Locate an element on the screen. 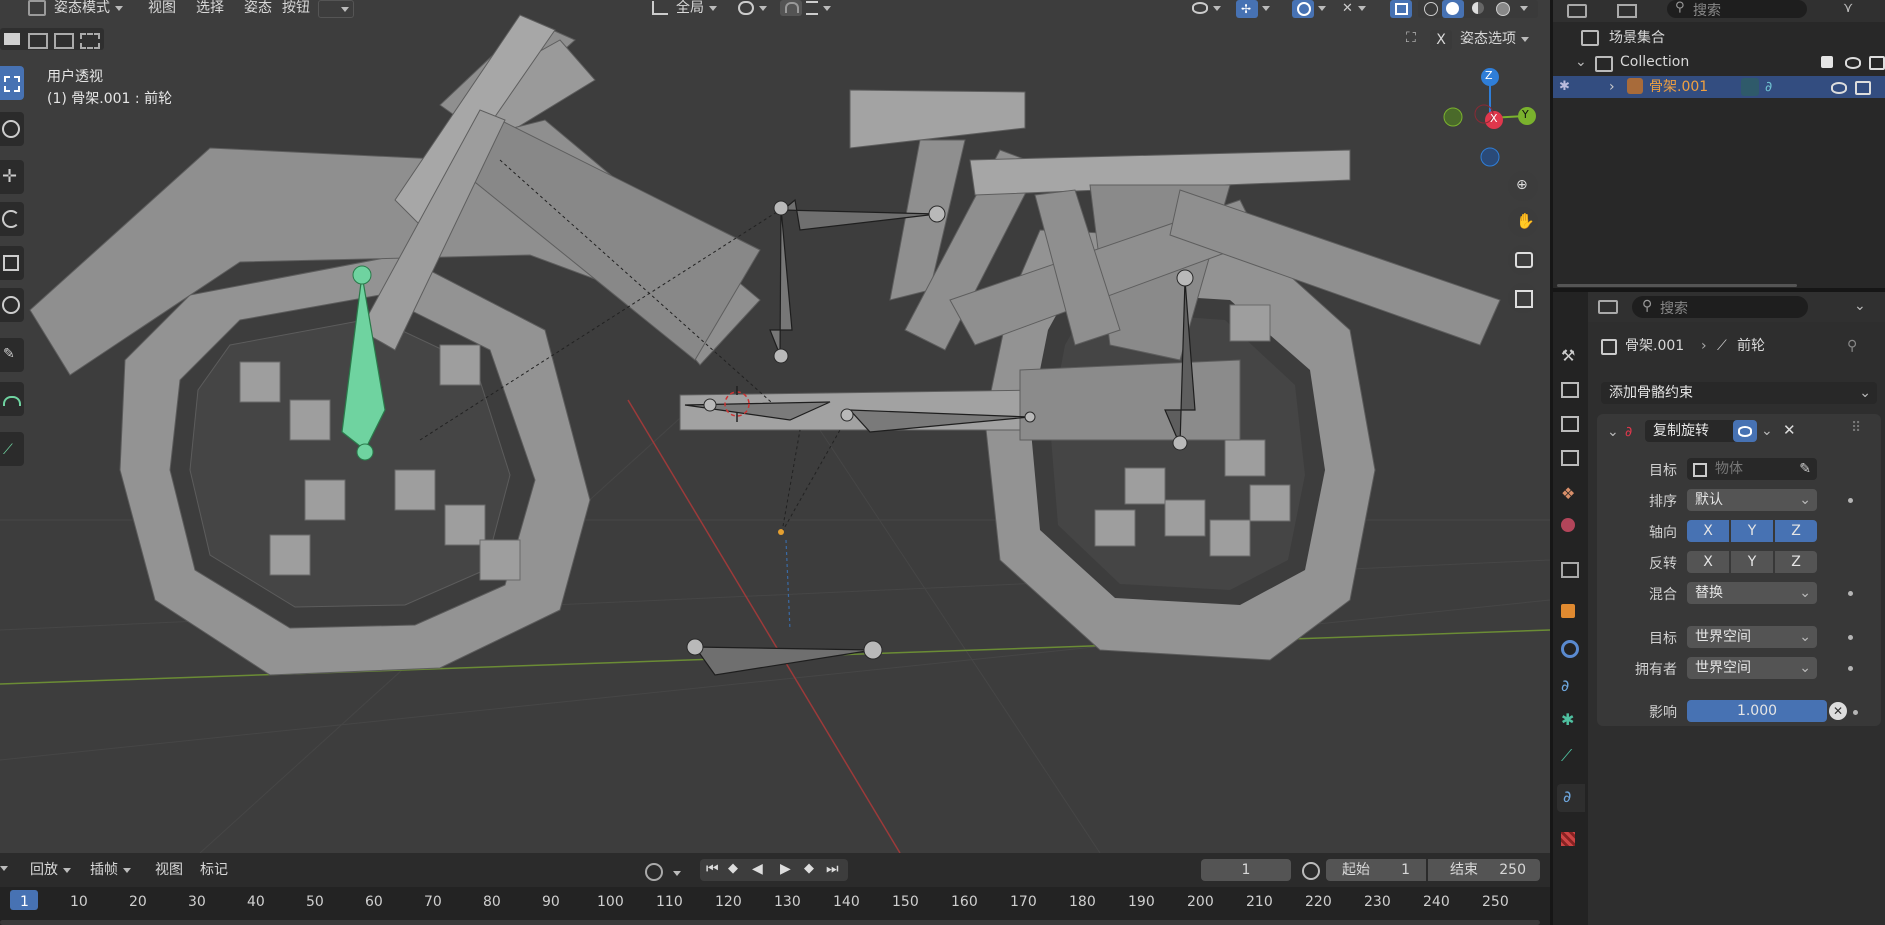 The image size is (1885, 925). rotate-tool is located at coordinates (12, 219).